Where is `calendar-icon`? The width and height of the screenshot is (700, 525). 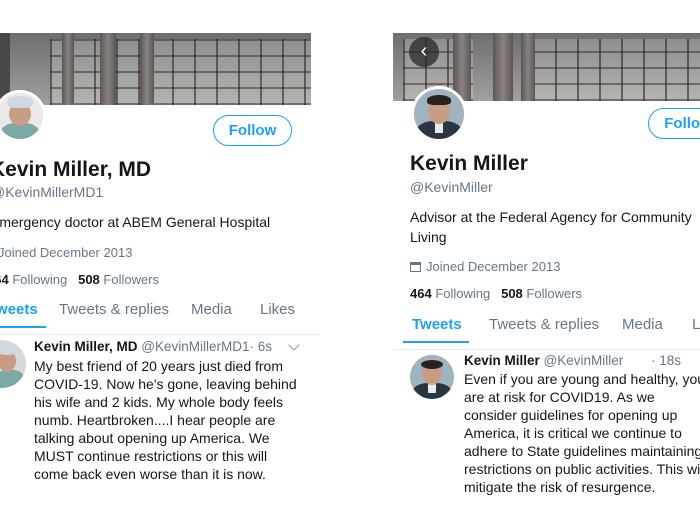
calendar-icon is located at coordinates (415, 267).